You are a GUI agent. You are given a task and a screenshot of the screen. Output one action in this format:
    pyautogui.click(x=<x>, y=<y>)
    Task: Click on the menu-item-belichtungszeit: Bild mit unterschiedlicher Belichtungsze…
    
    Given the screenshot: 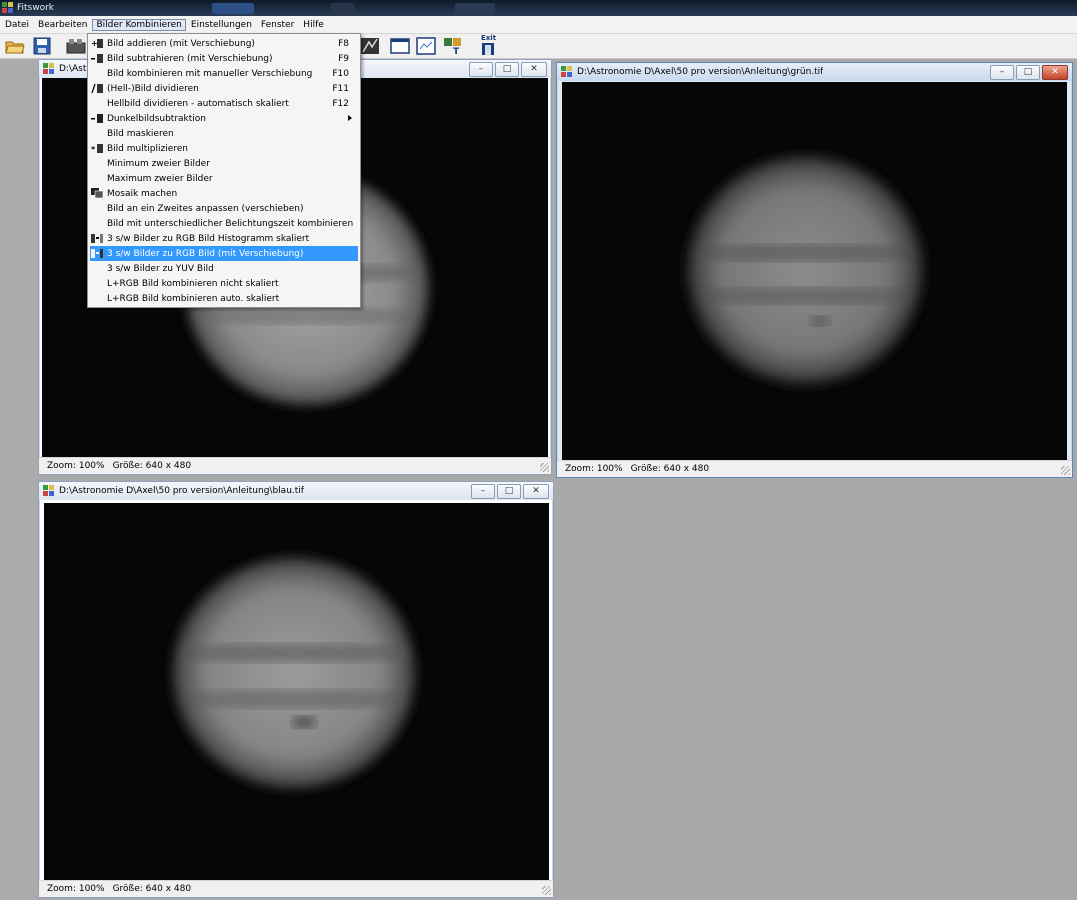 What is the action you would take?
    pyautogui.click(x=224, y=223)
    